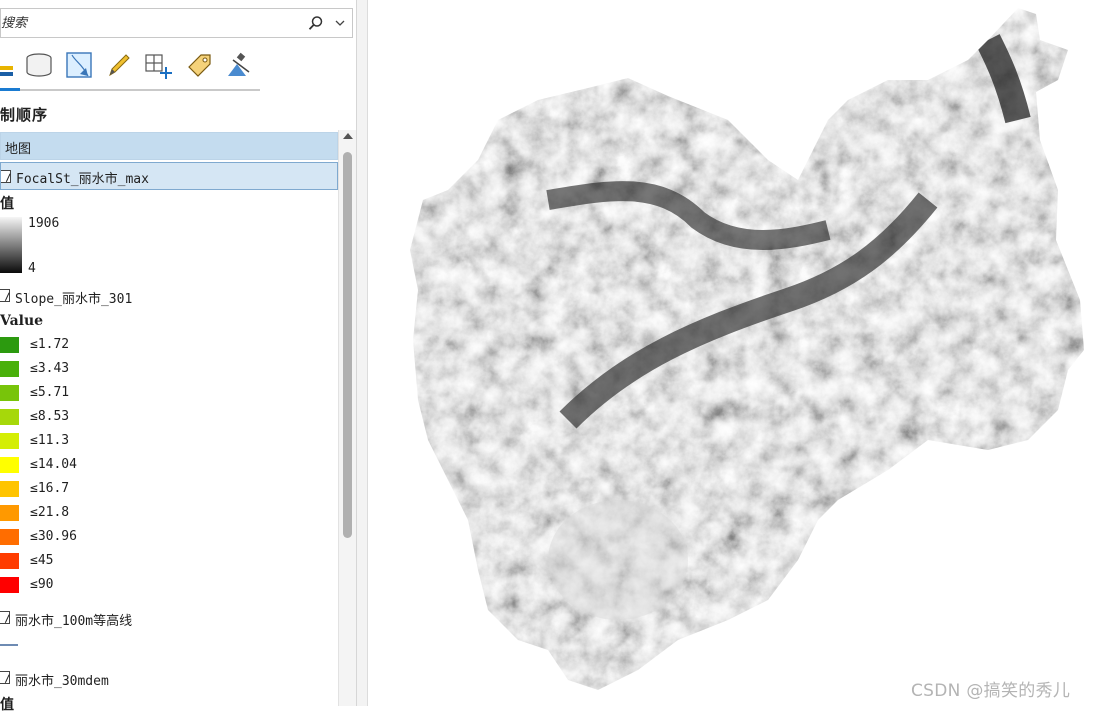 The width and height of the screenshot is (1107, 714). What do you see at coordinates (50, 392) in the screenshot?
I see `legend-class-label: ≤5.71` at bounding box center [50, 392].